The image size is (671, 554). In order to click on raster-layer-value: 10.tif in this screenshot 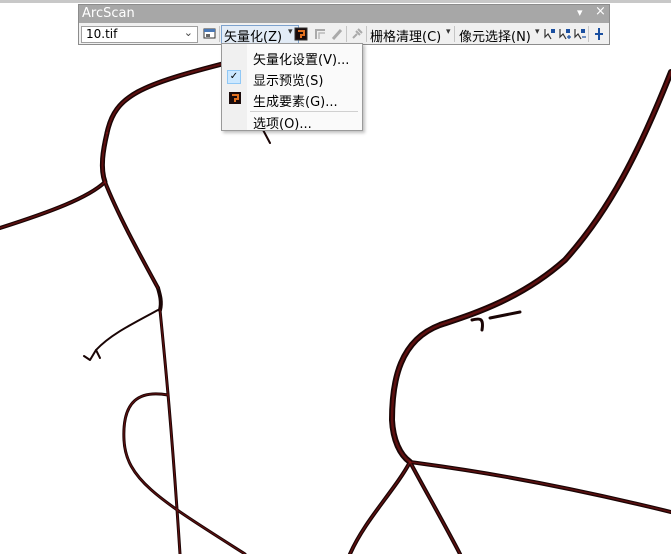, I will do `click(102, 34)`.